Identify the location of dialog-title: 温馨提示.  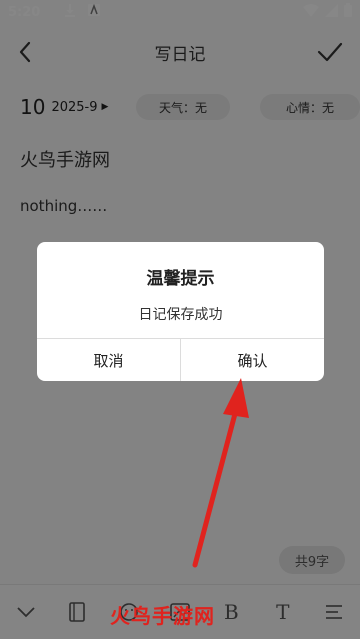
(180, 279).